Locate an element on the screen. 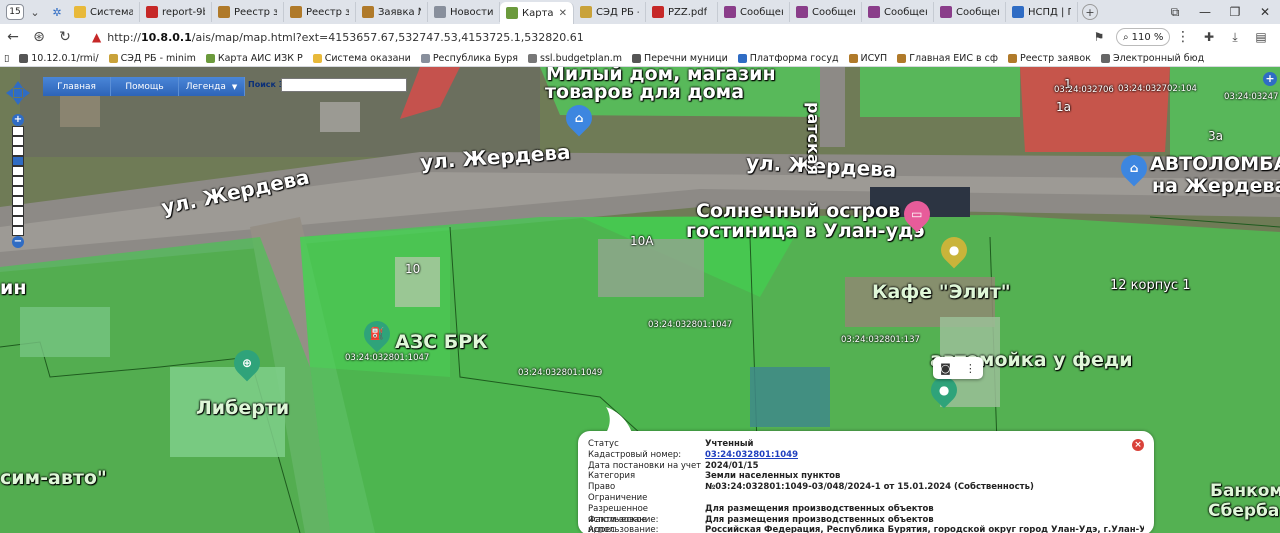 The height and width of the screenshot is (533, 1280). zoom-value: 110 % is located at coordinates (1147, 37).